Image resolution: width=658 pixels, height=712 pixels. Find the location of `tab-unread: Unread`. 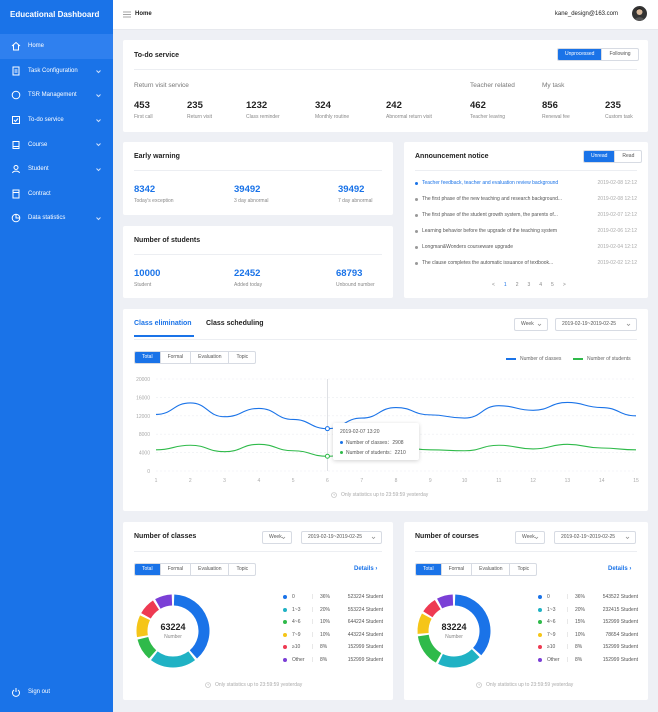

tab-unread: Unread is located at coordinates (600, 156).